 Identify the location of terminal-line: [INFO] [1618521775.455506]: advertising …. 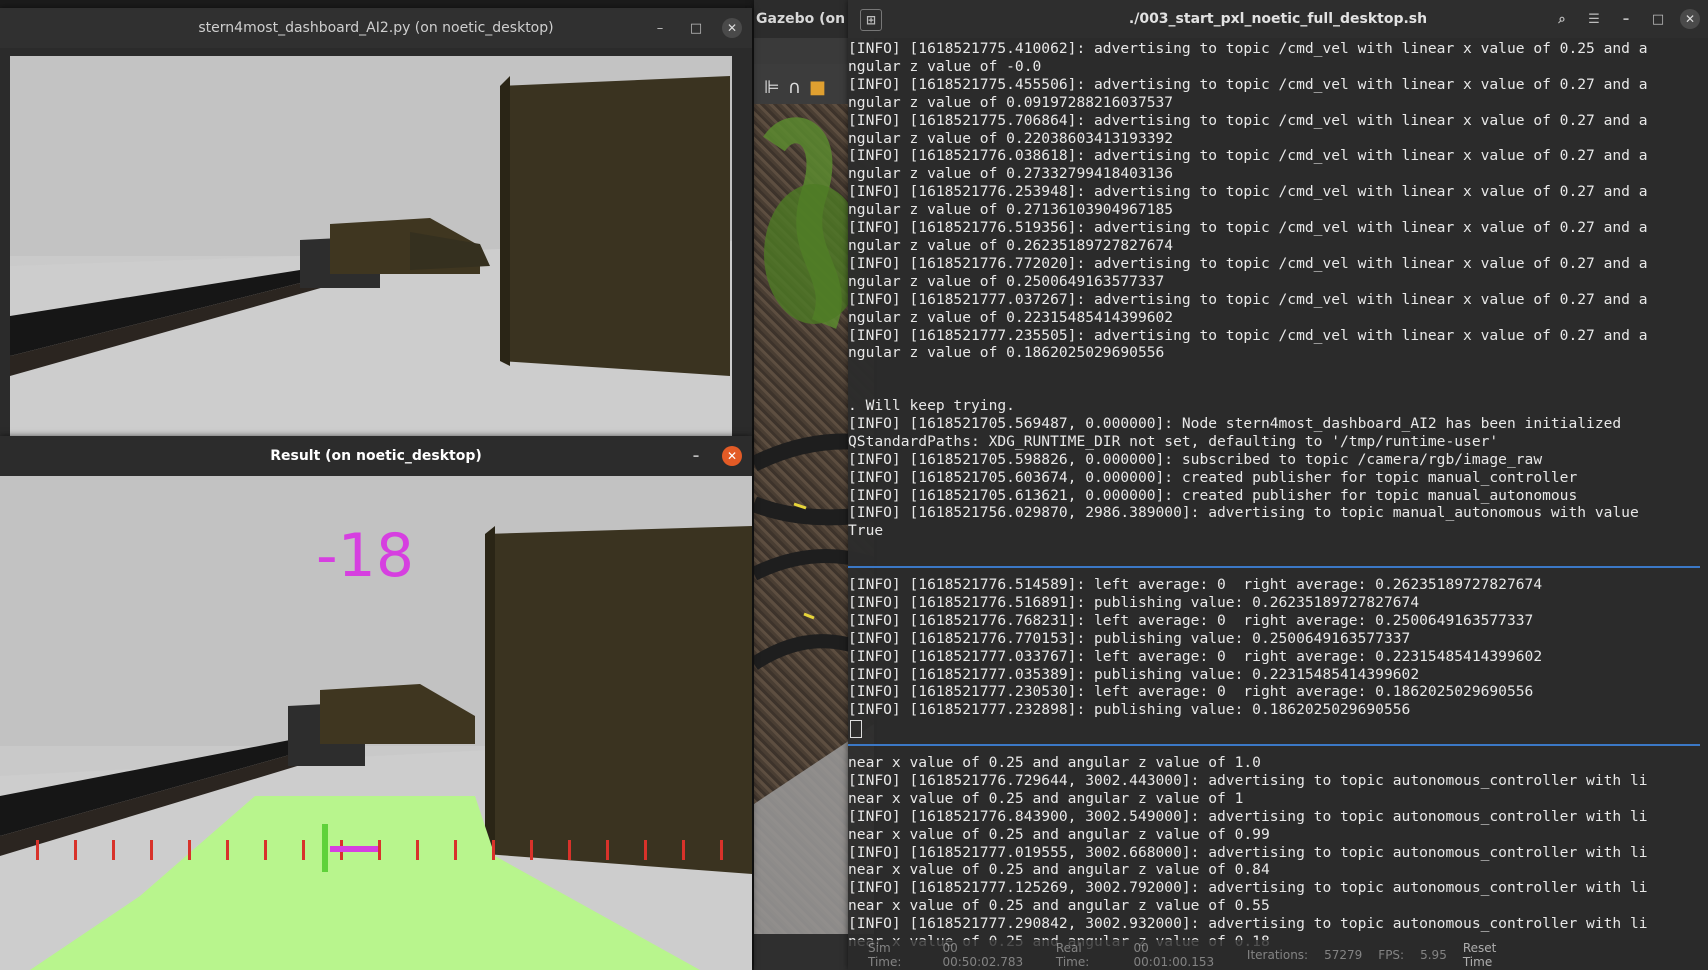
(1248, 84).